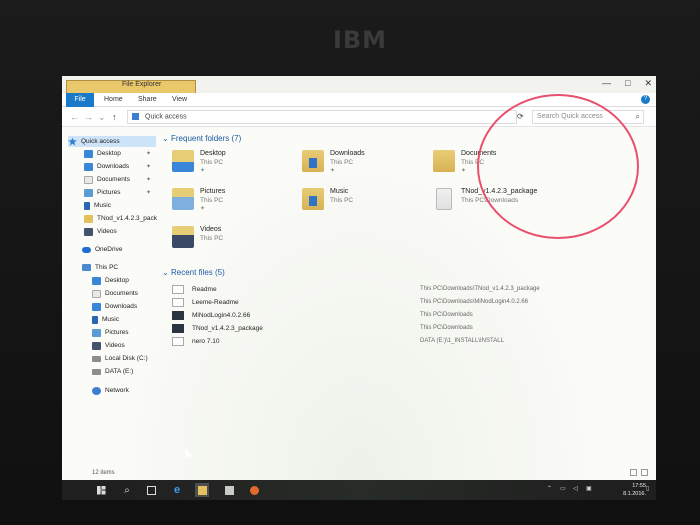  What do you see at coordinates (179, 99) in the screenshot?
I see `tab-view: View` at bounding box center [179, 99].